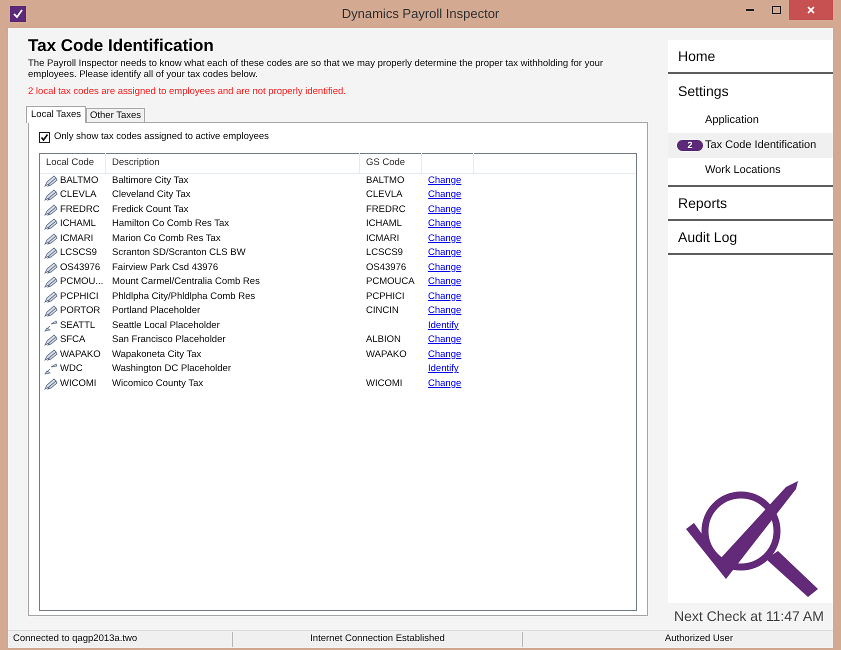  I want to click on maximize-icon, so click(776, 10).